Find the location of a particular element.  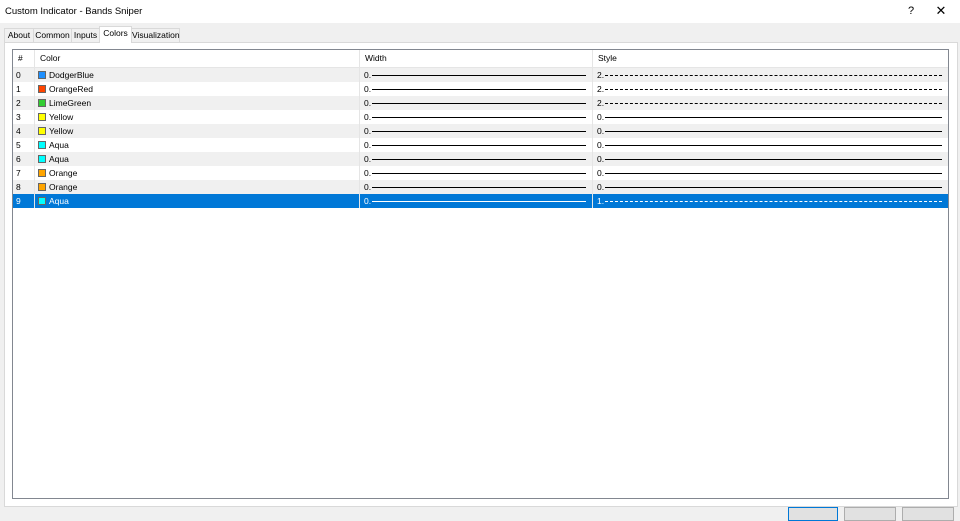

table-row: 1 OrangeRed 0. 2. is located at coordinates (480, 89).